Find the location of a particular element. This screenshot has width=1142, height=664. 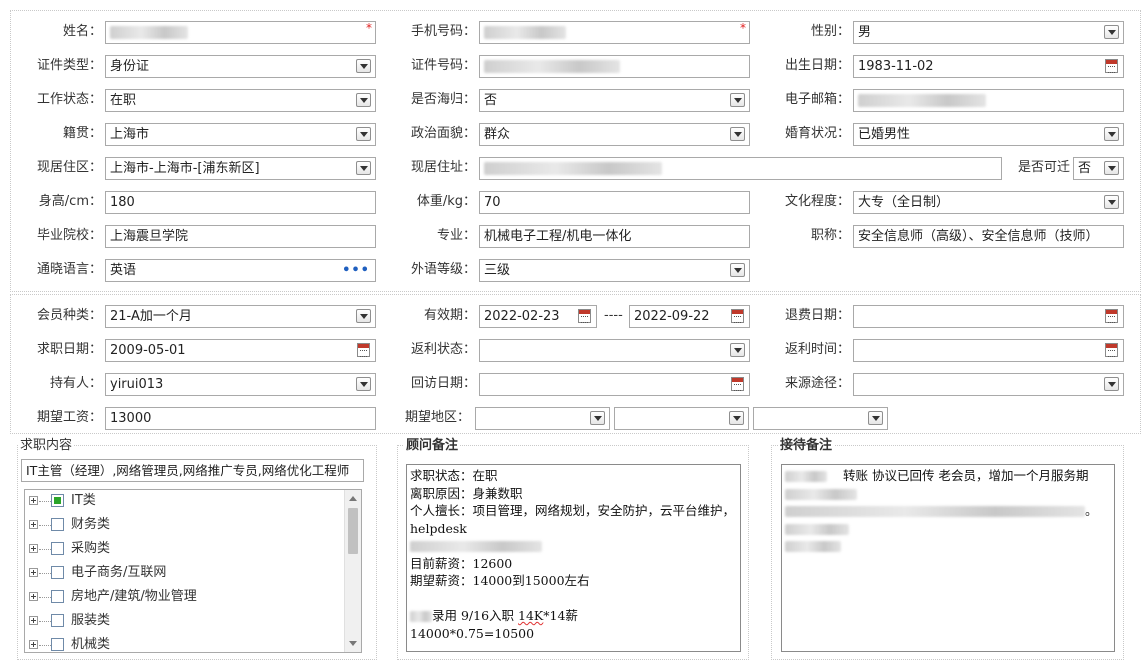

major-field: 机械电子工程/机电一体化 is located at coordinates (614, 236).